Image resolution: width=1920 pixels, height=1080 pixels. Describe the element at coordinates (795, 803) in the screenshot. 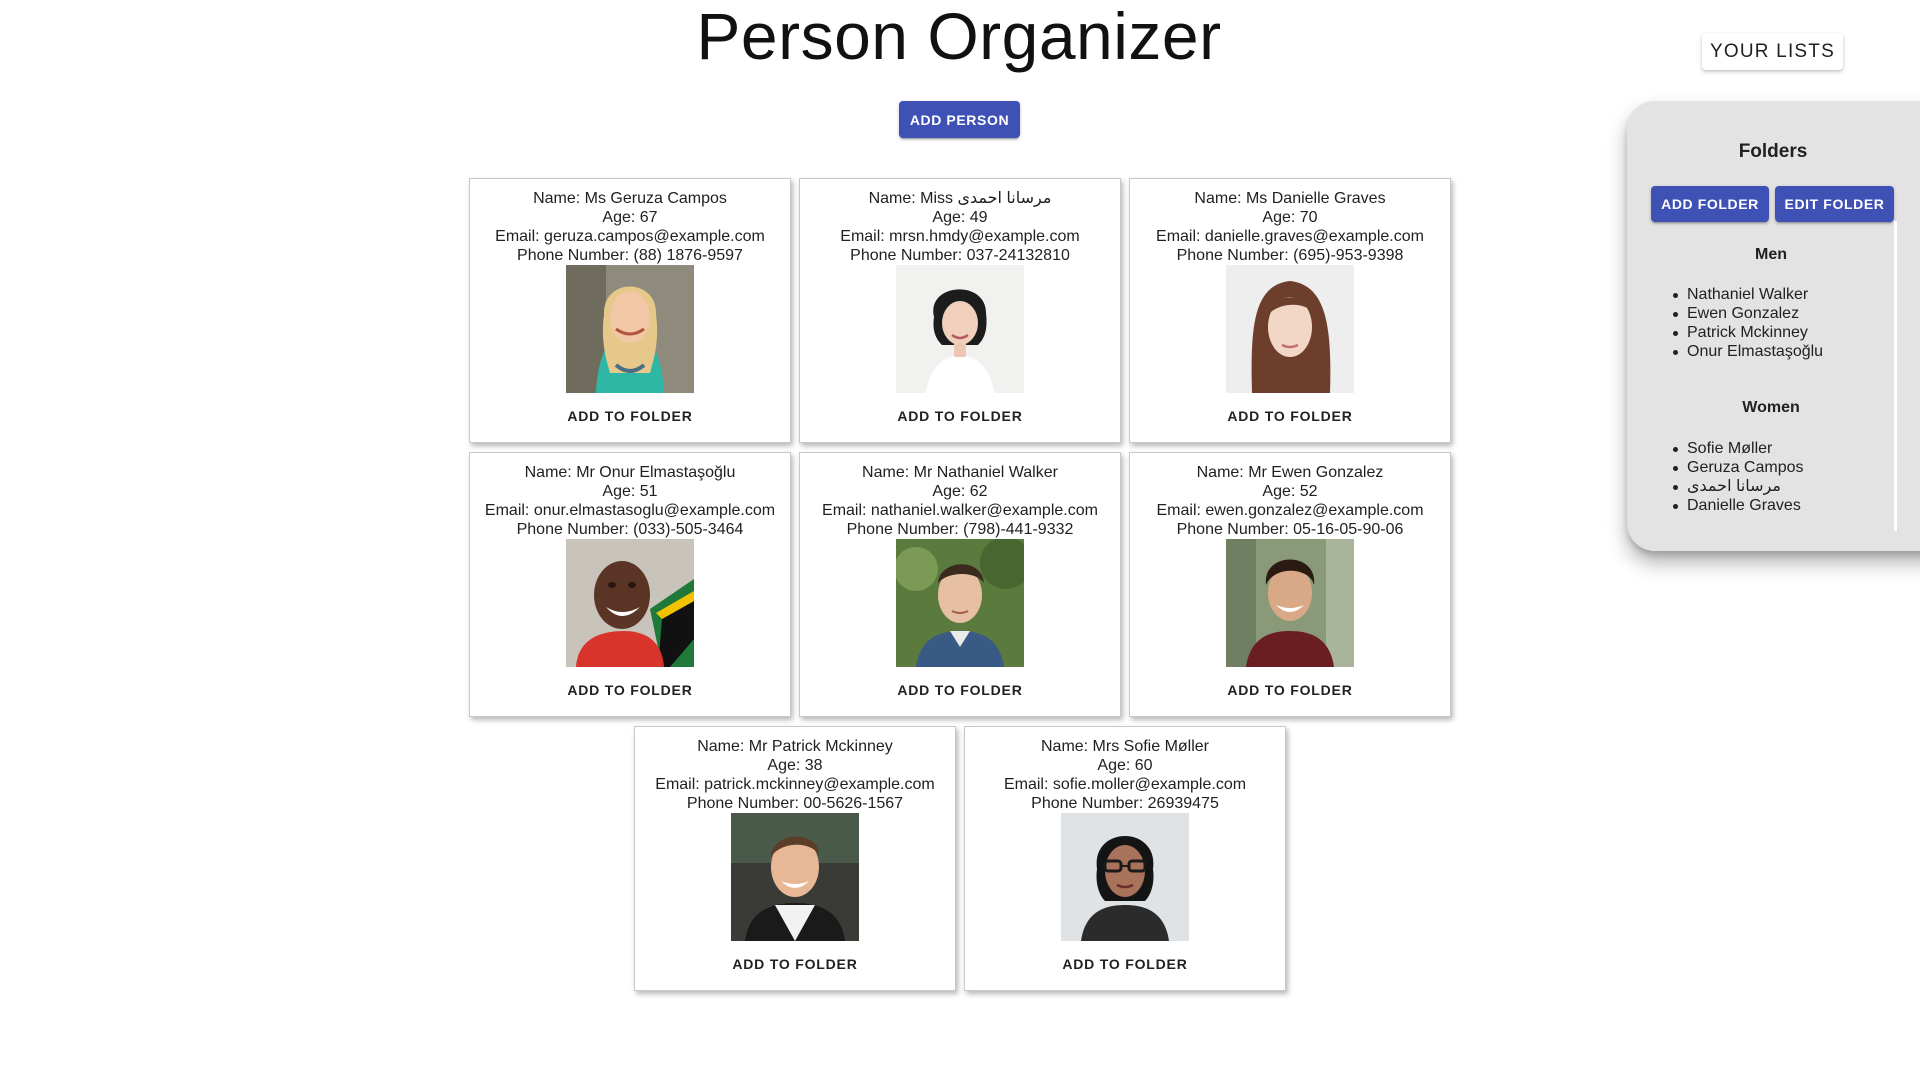

I see `person-phone: Phone Number: 00-5626-1567` at that location.